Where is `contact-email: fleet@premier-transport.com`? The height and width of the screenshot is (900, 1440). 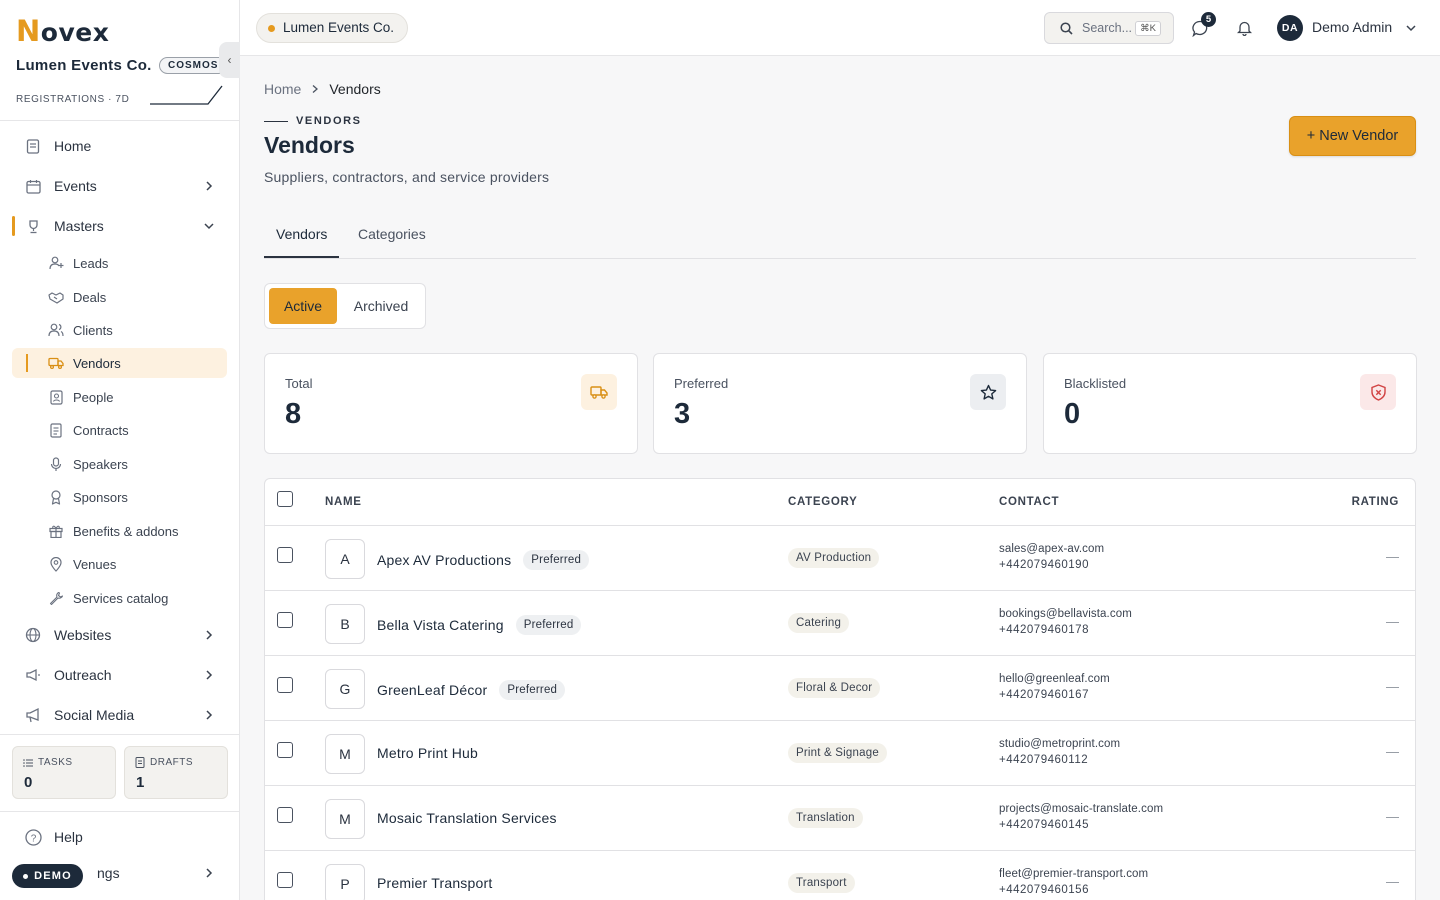 contact-email: fleet@premier-transport.com is located at coordinates (1073, 874).